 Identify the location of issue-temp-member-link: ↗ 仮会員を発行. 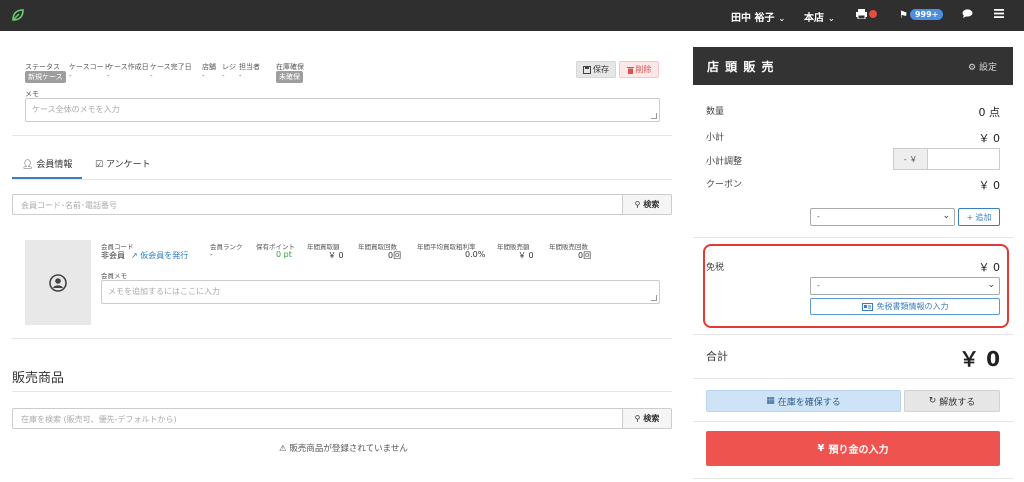
(159, 255).